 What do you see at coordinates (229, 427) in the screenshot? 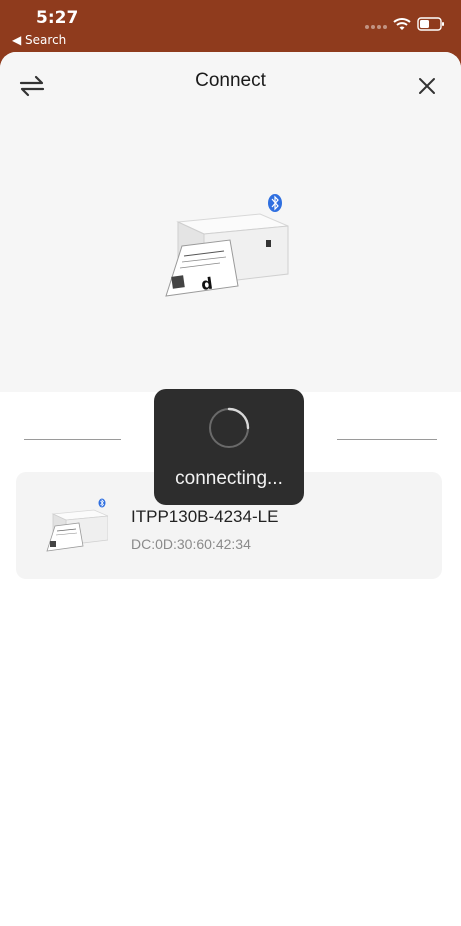
I see `loading-spinner-icon` at bounding box center [229, 427].